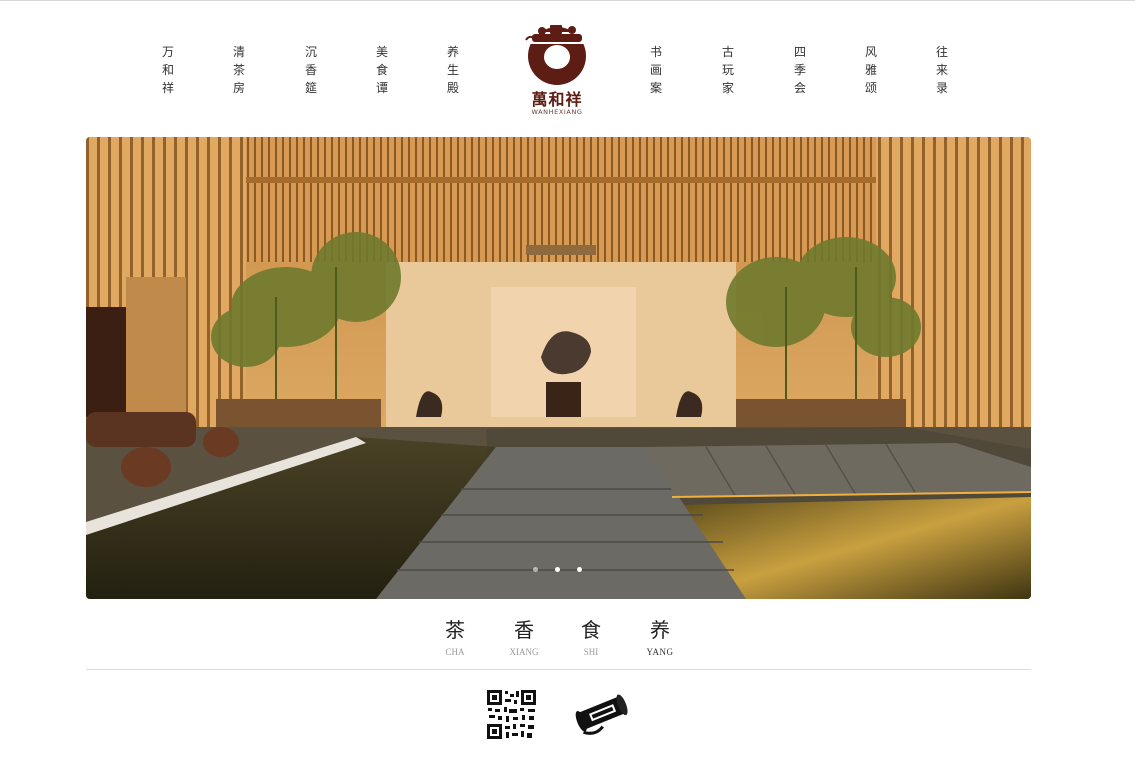 The width and height of the screenshot is (1135, 760). I want to click on nav-item-wanglailu: 往来录, so click(942, 70).